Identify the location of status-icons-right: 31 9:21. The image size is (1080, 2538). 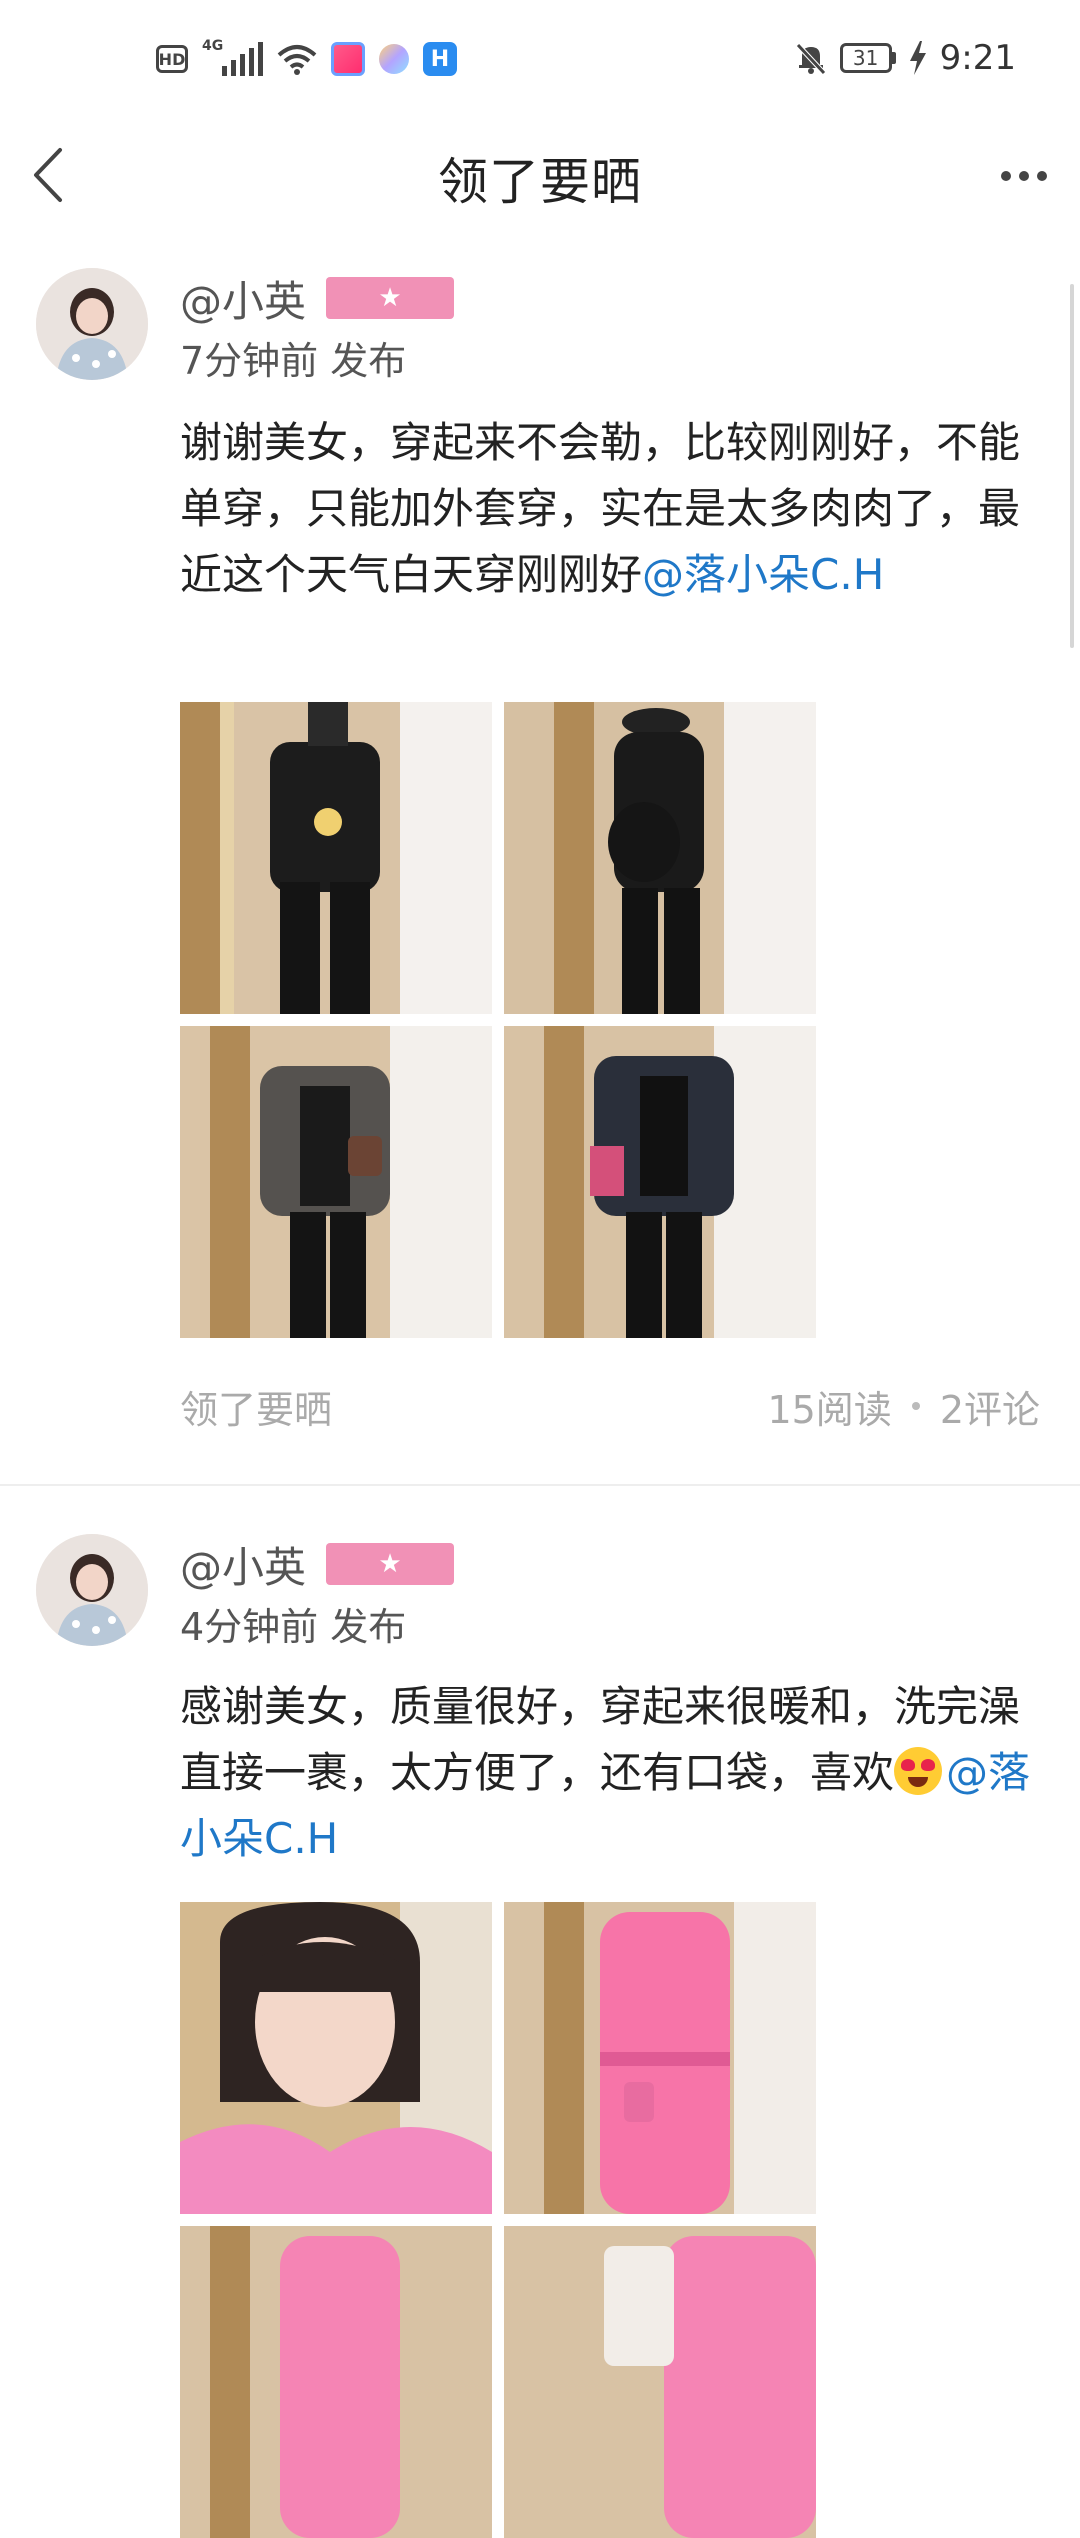
(905, 58).